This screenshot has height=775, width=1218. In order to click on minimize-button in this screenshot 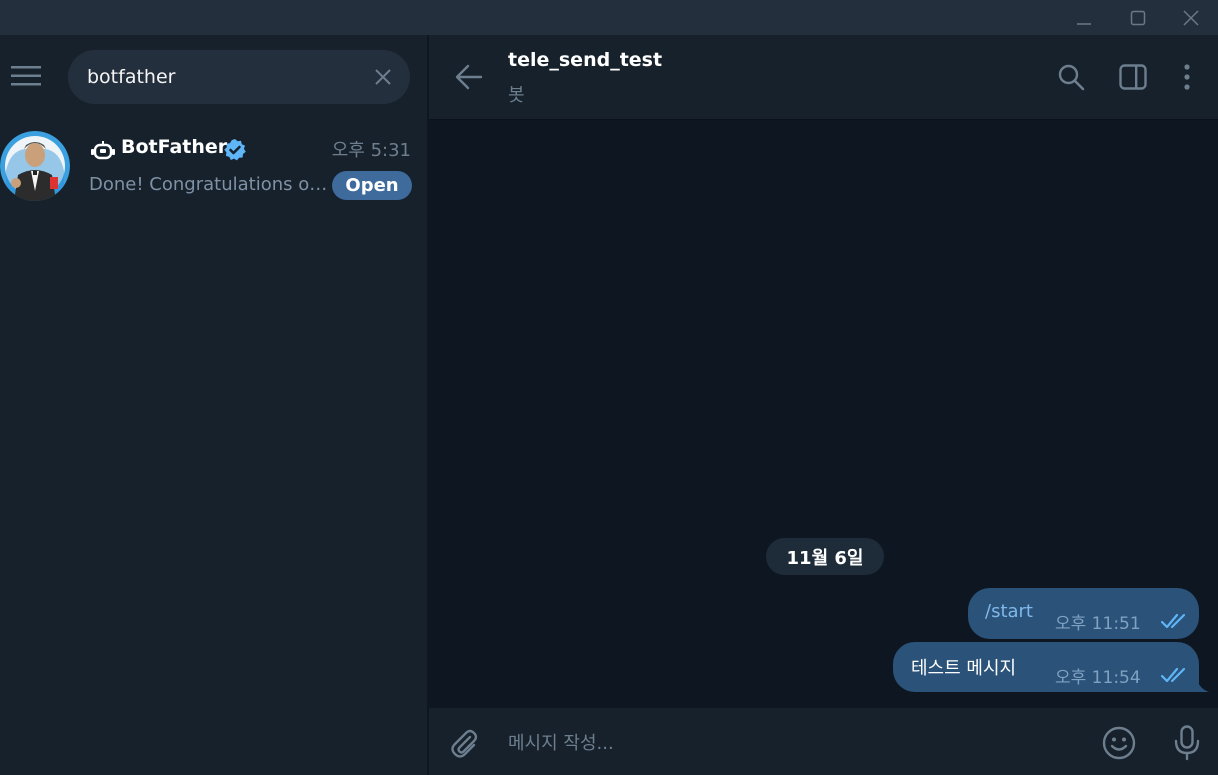, I will do `click(1084, 17)`.